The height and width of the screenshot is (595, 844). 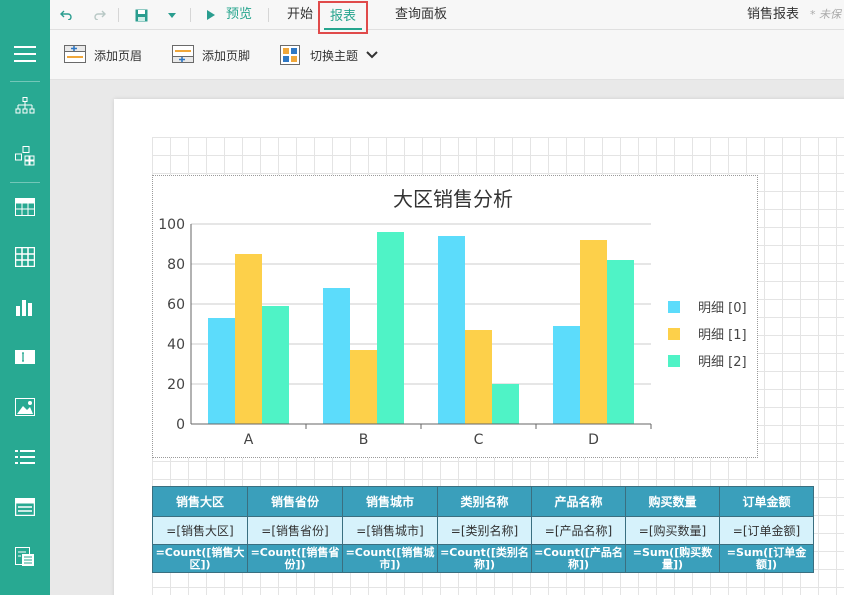 I want to click on table-header-cell: 销售省份, so click(x=295, y=501).